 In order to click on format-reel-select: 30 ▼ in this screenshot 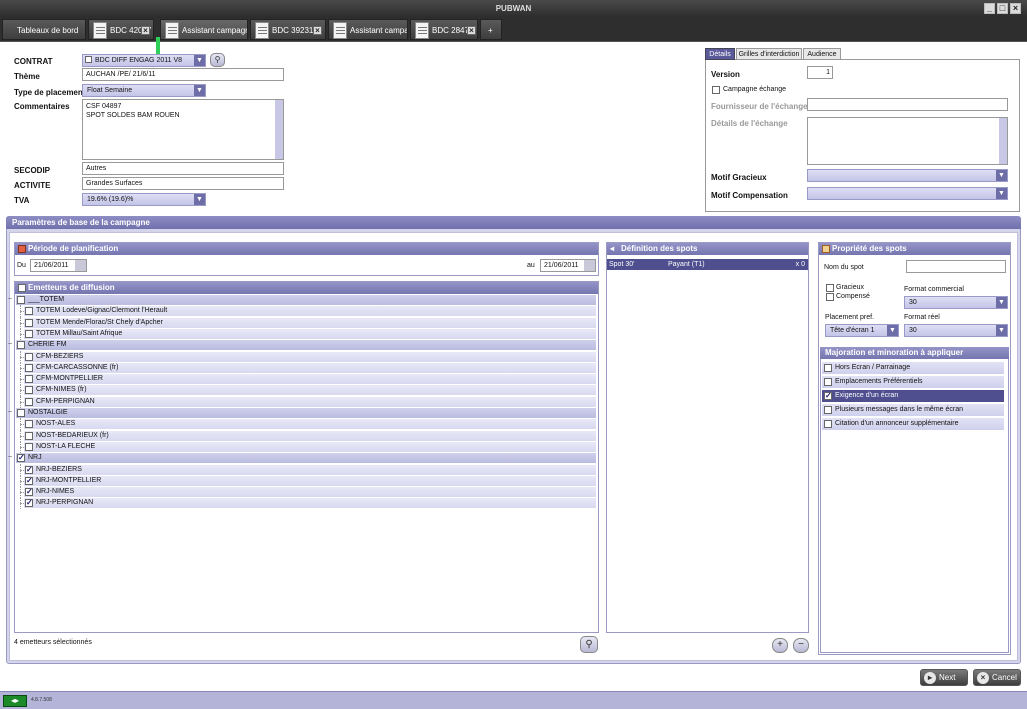, I will do `click(956, 330)`.